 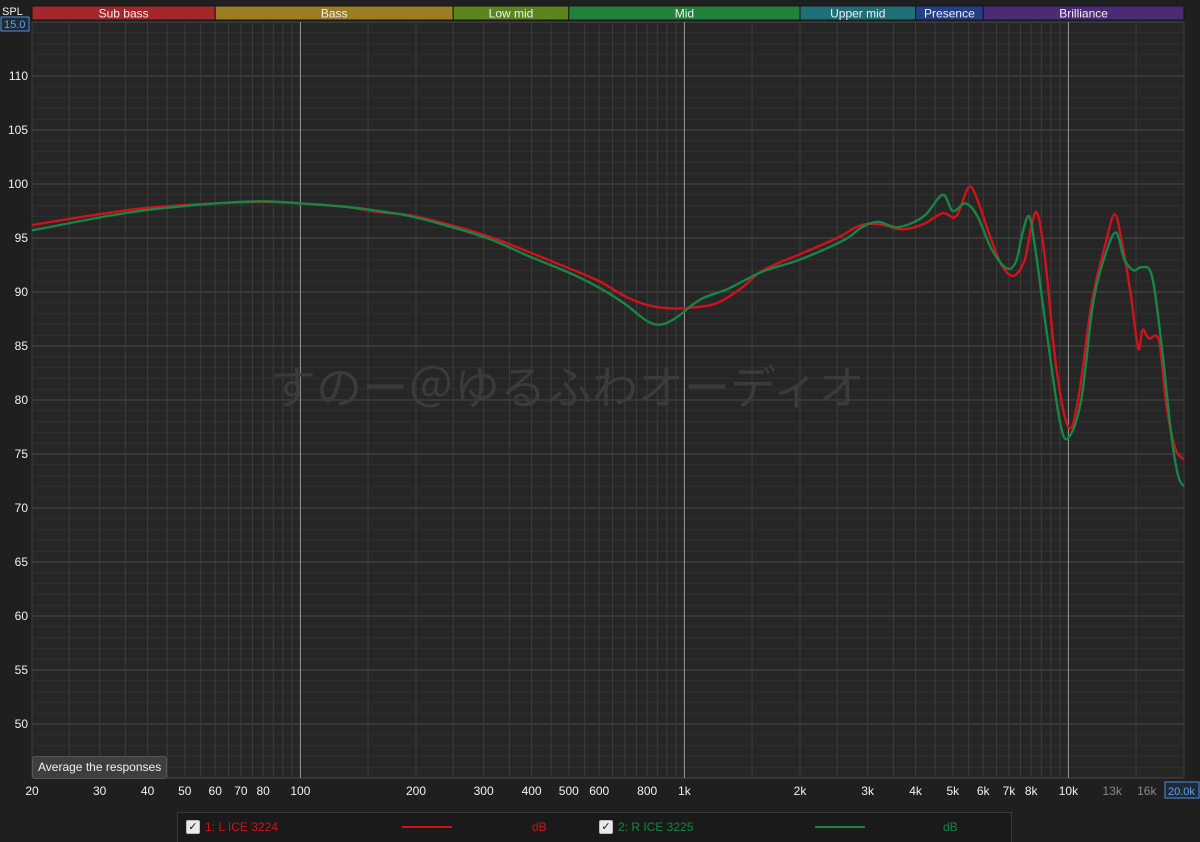 What do you see at coordinates (100, 791) in the screenshot?
I see `x-tick-label: 30` at bounding box center [100, 791].